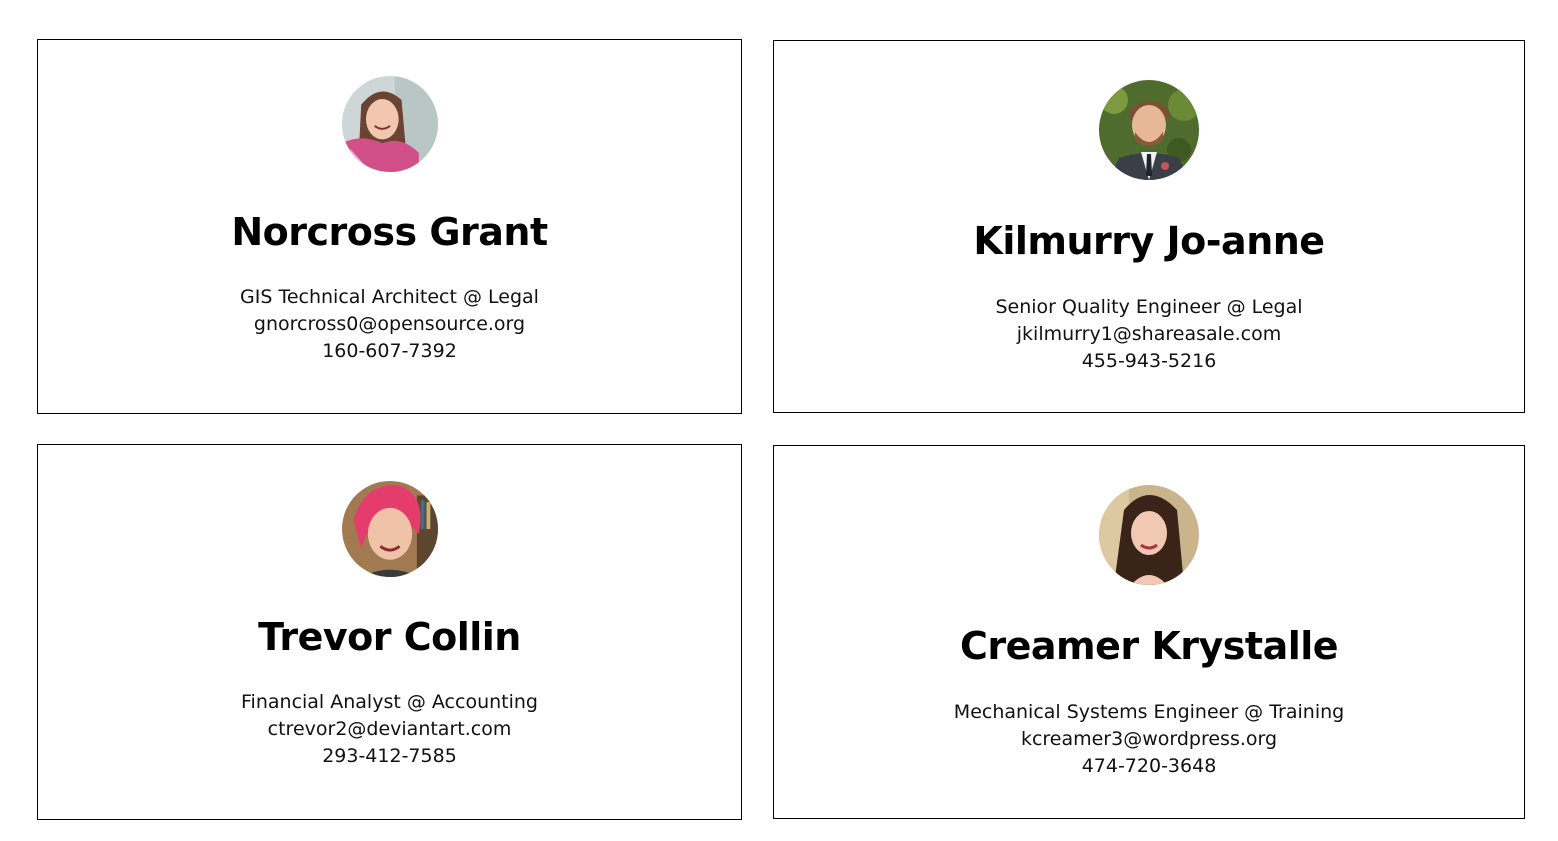 The width and height of the screenshot is (1558, 841). I want to click on phone-text: 293-412-7585, so click(389, 756).